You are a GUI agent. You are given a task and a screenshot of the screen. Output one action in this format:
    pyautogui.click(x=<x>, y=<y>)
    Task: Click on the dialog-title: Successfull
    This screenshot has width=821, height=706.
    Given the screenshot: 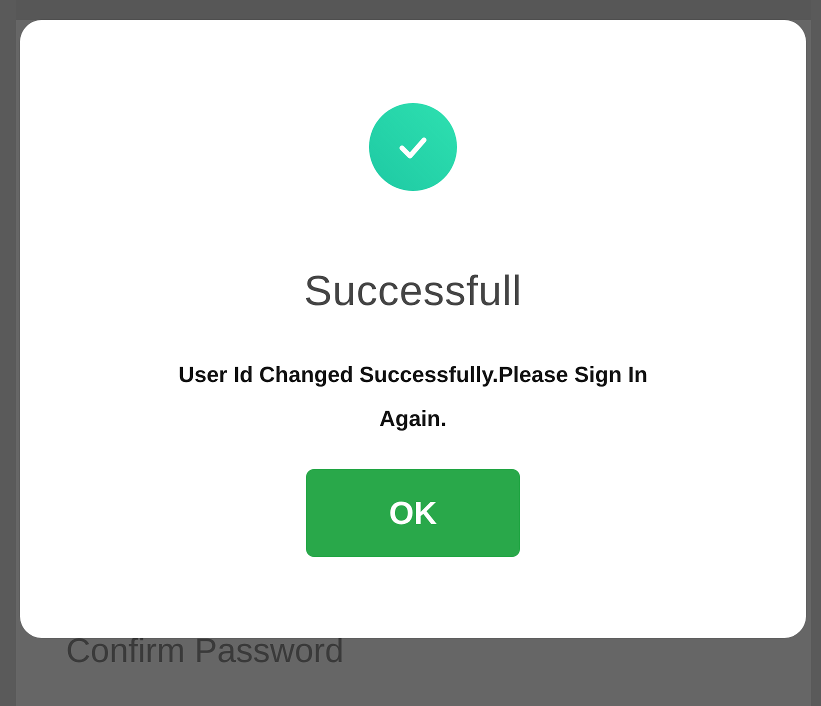 What is the action you would take?
    pyautogui.click(x=413, y=291)
    